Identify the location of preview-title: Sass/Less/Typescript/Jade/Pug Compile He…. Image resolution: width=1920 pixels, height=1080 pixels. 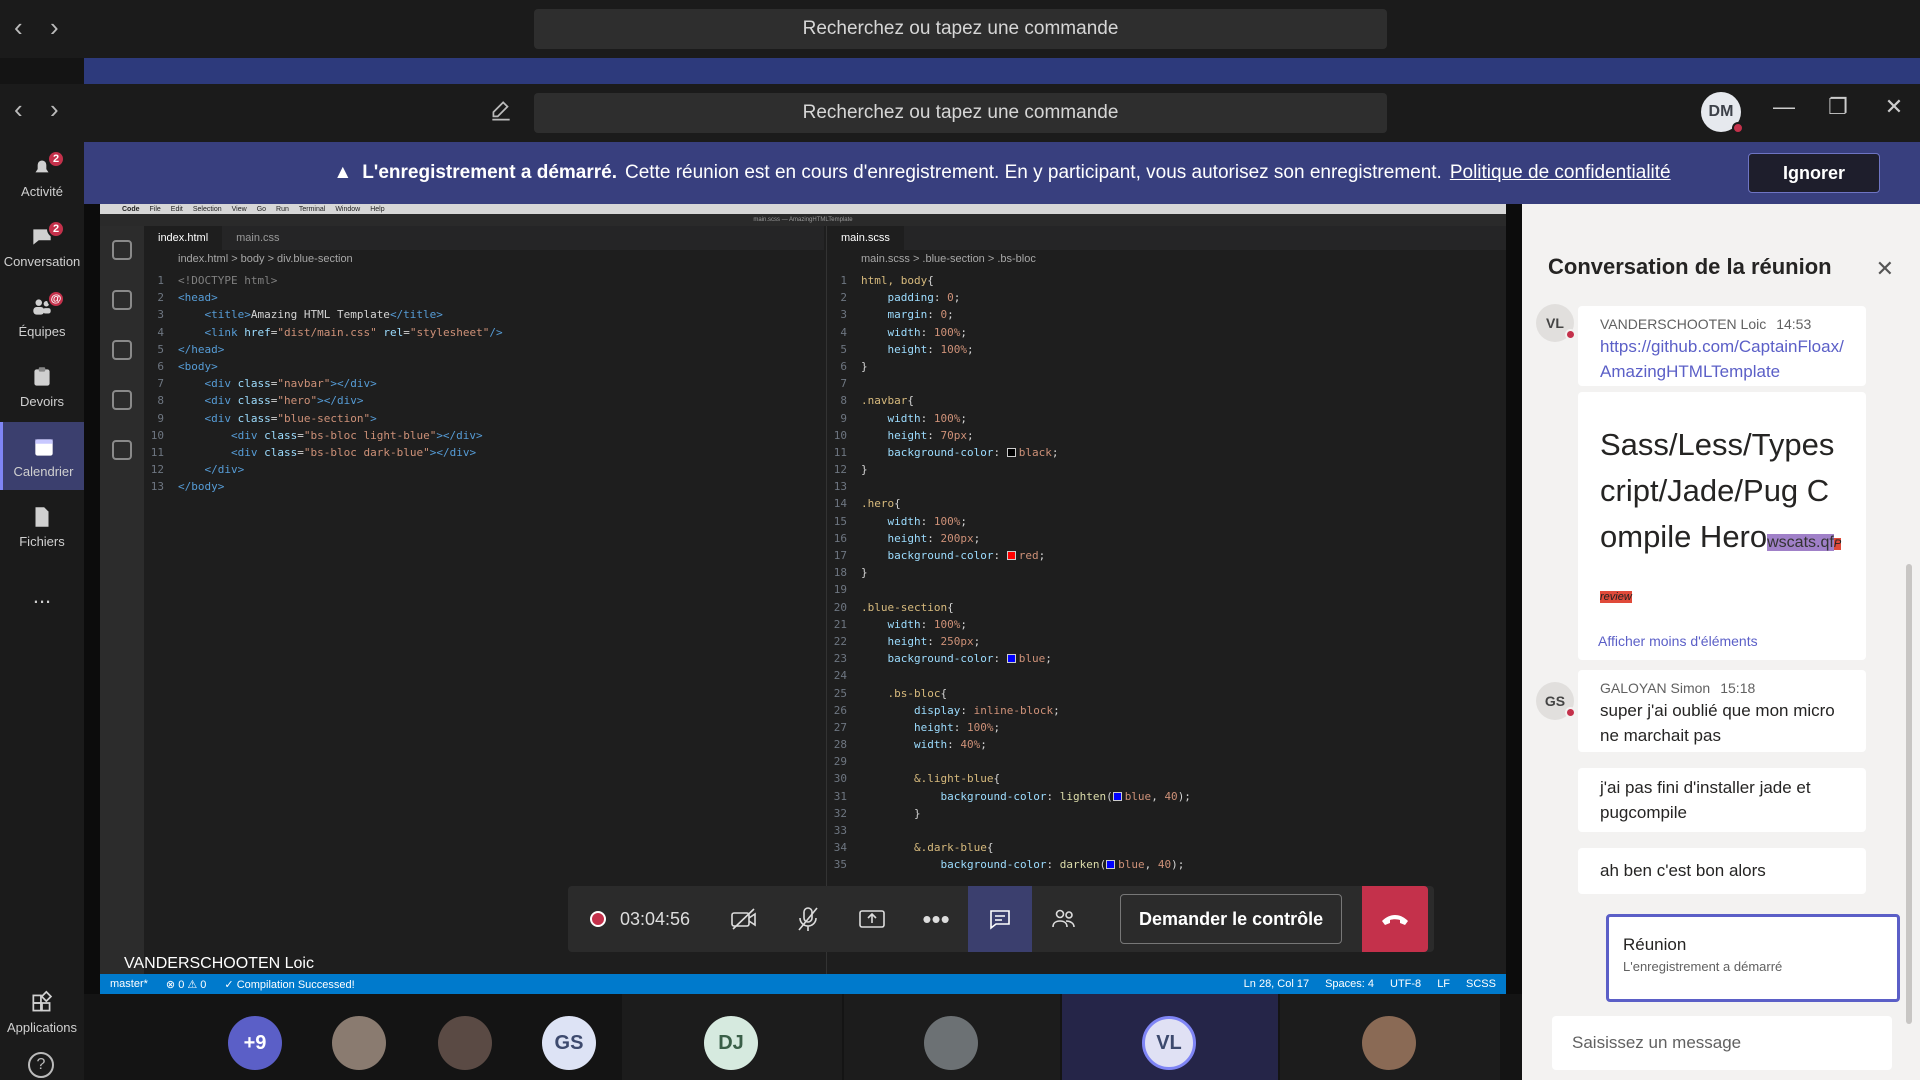
(1722, 521).